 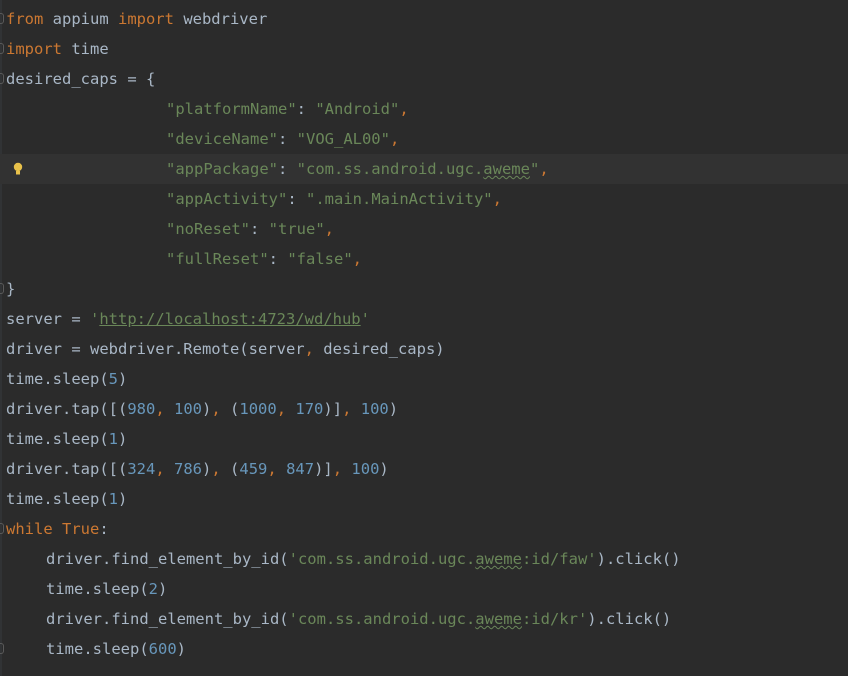 What do you see at coordinates (18, 169) in the screenshot?
I see `lightbulb-icon` at bounding box center [18, 169].